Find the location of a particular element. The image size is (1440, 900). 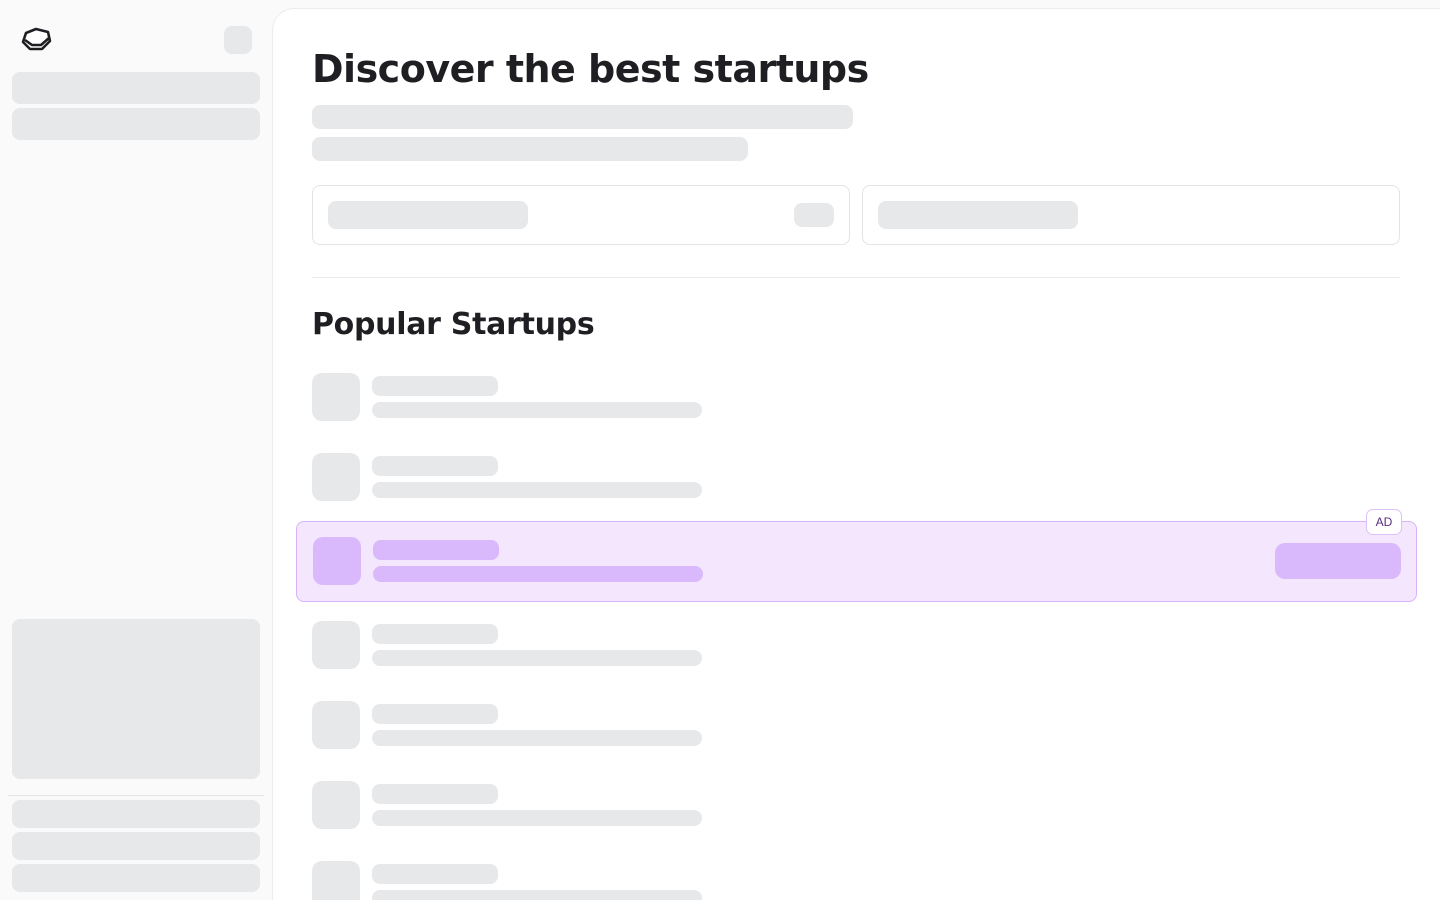

sidebar-toggle-button is located at coordinates (238, 40).